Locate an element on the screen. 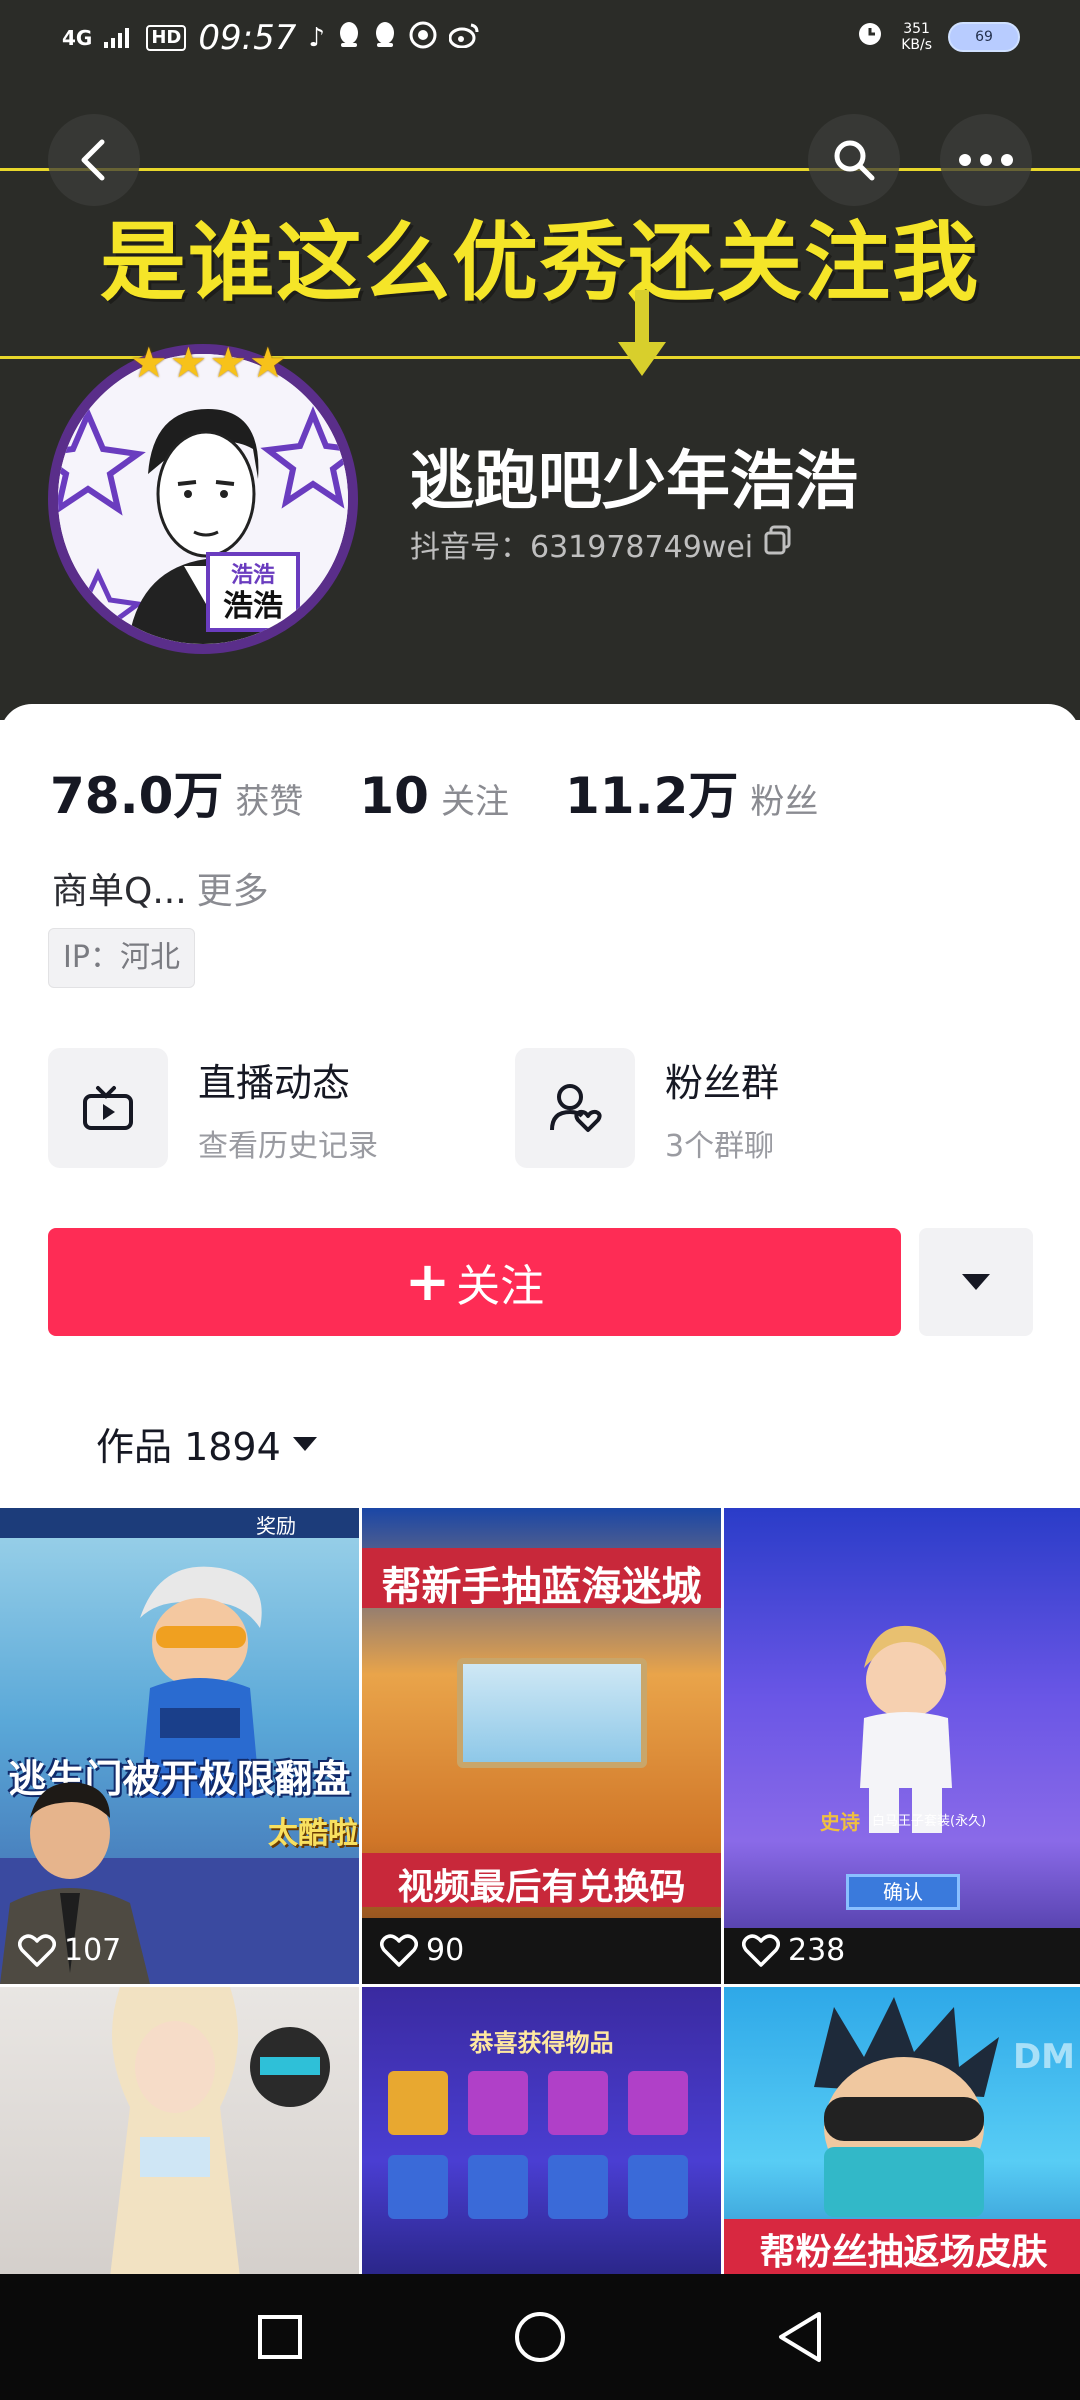  status-right: 351 KB/s 69 is located at coordinates (937, 37).